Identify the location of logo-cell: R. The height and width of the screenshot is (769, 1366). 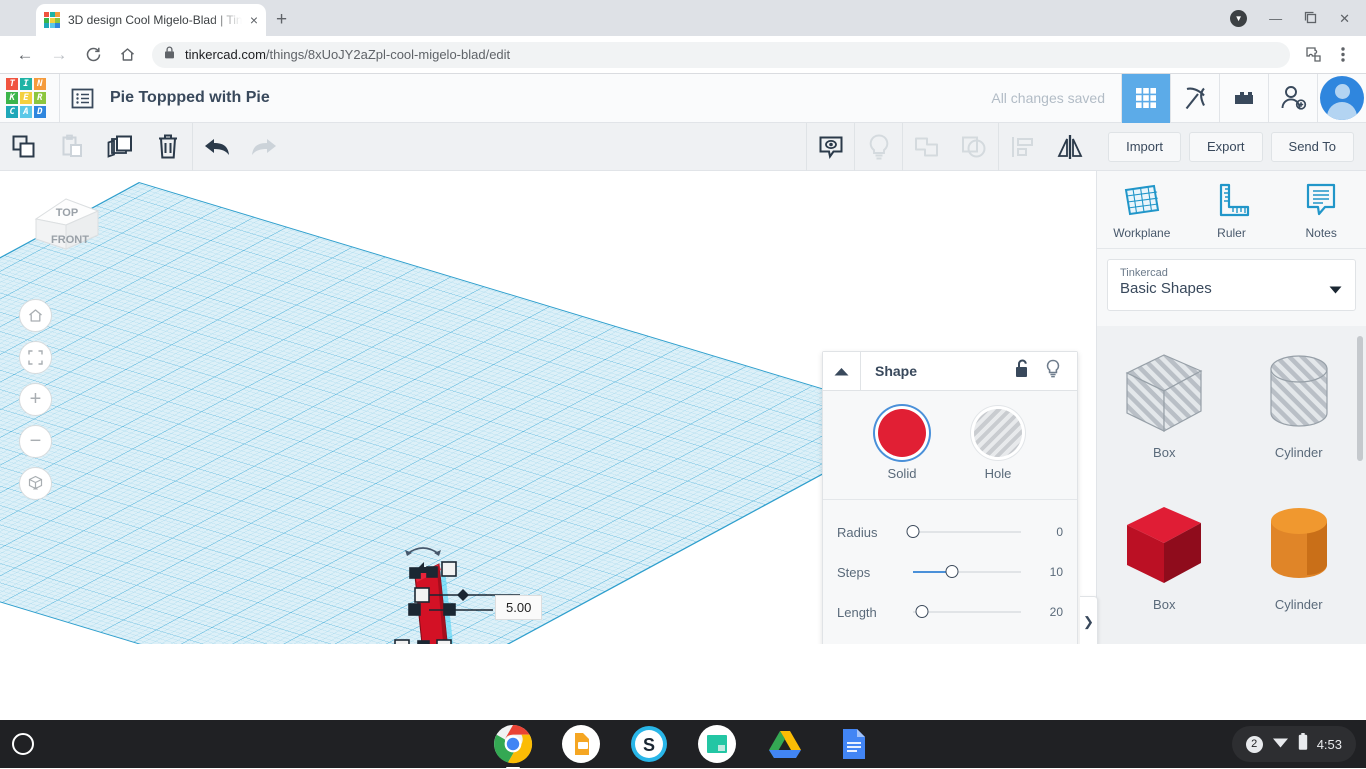
(40, 98).